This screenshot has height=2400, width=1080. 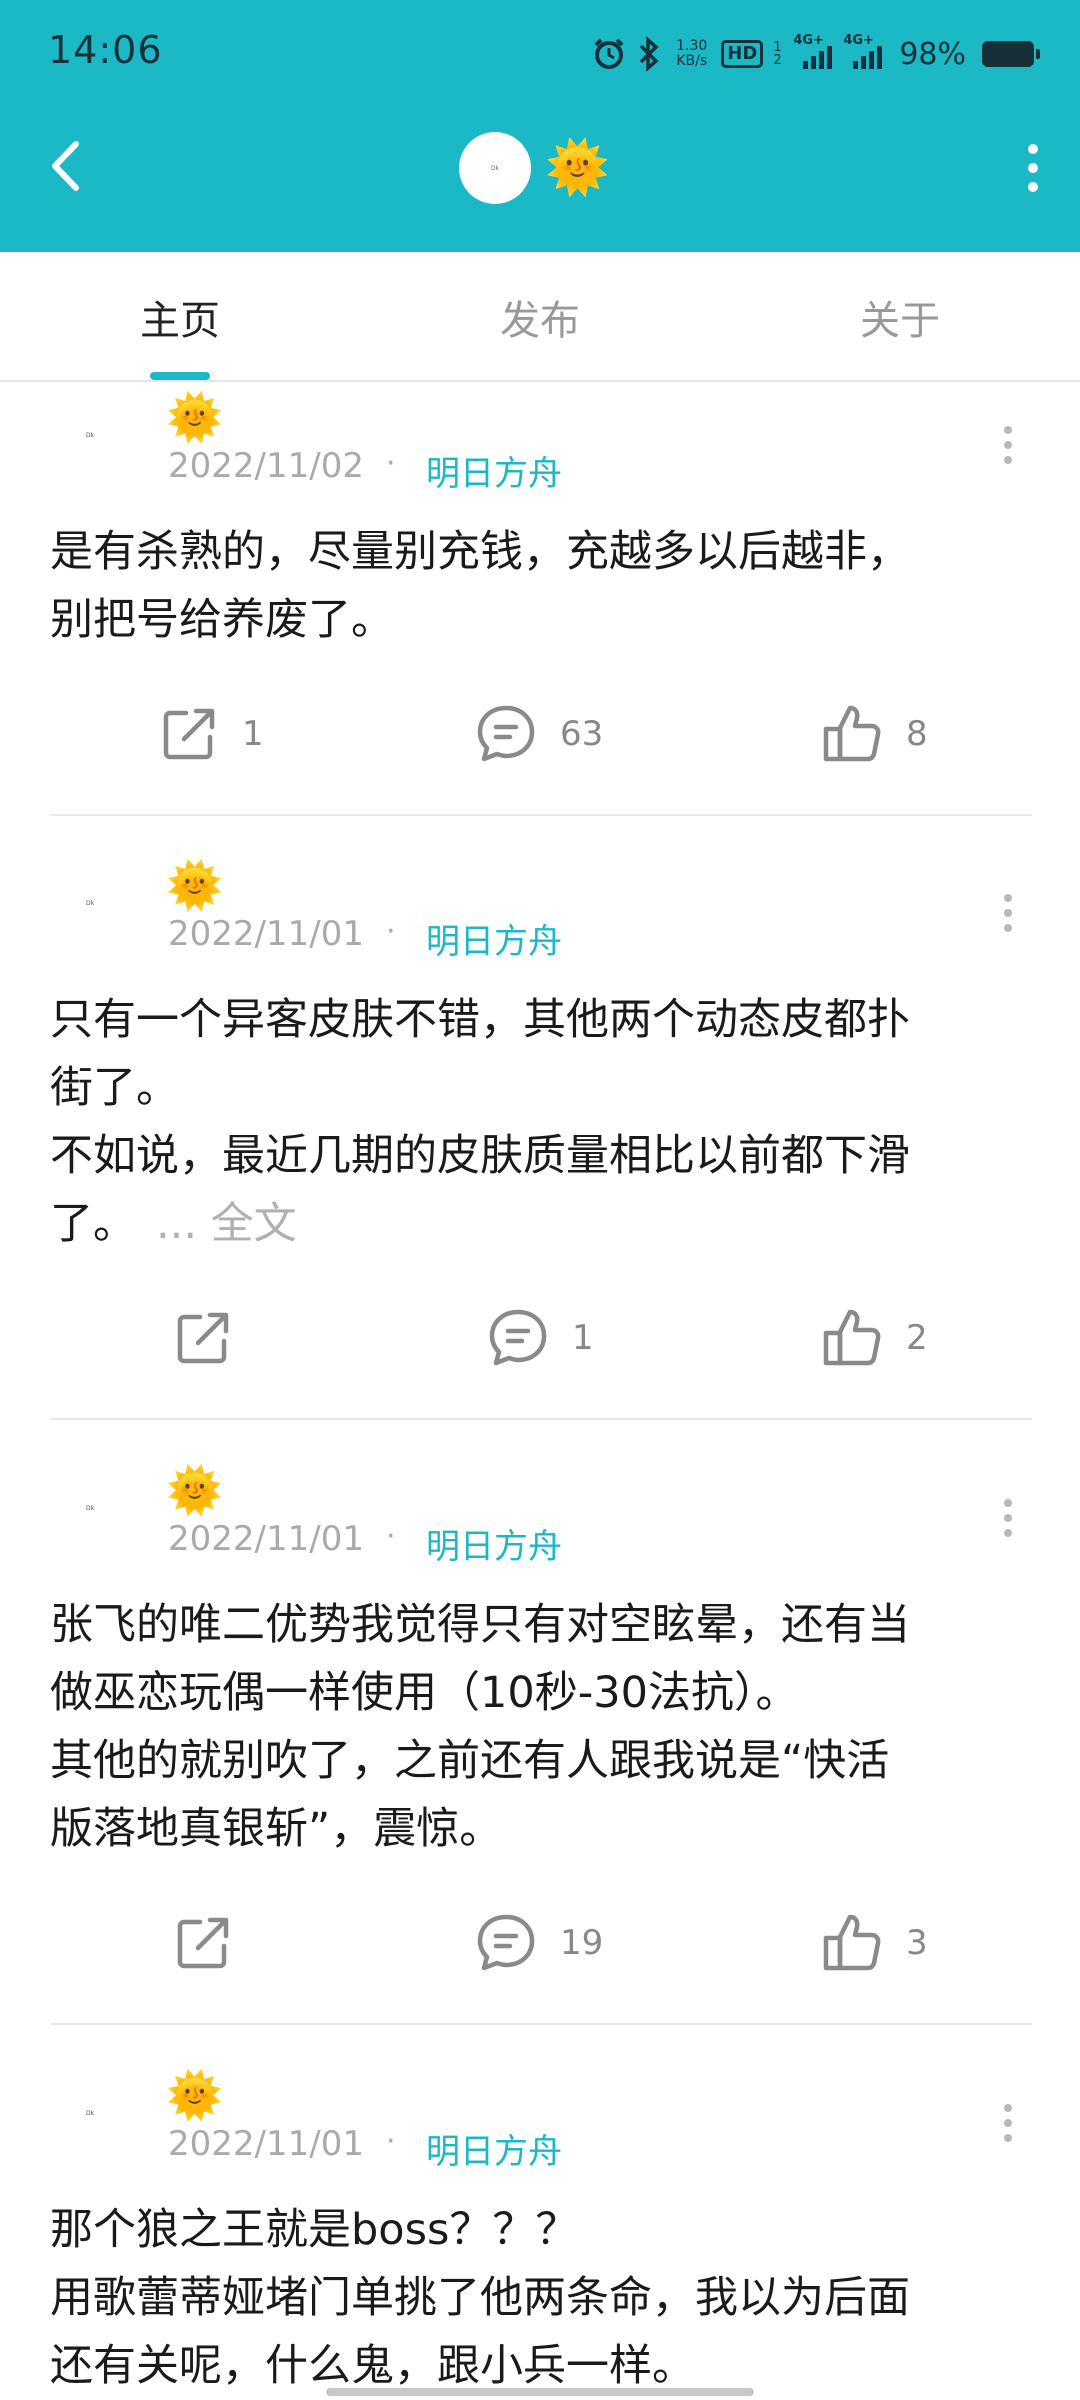 I want to click on net-speed: 1.30 KB/s, so click(x=691, y=54).